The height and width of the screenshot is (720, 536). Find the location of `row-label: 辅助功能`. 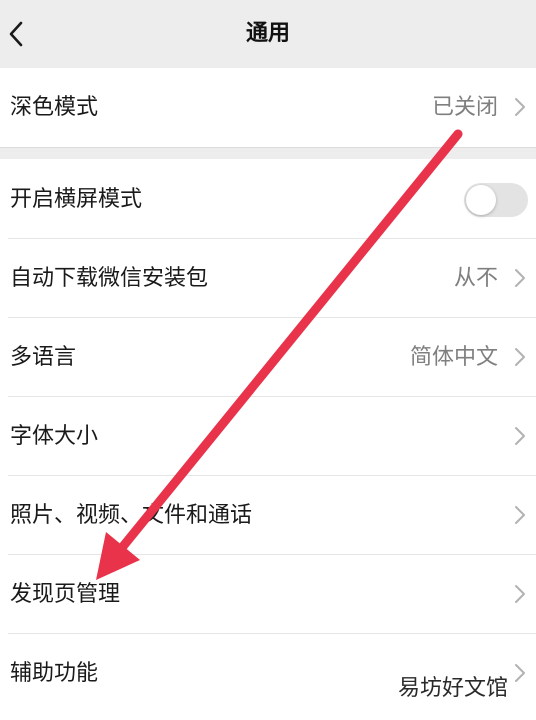

row-label: 辅助功能 is located at coordinates (54, 673).